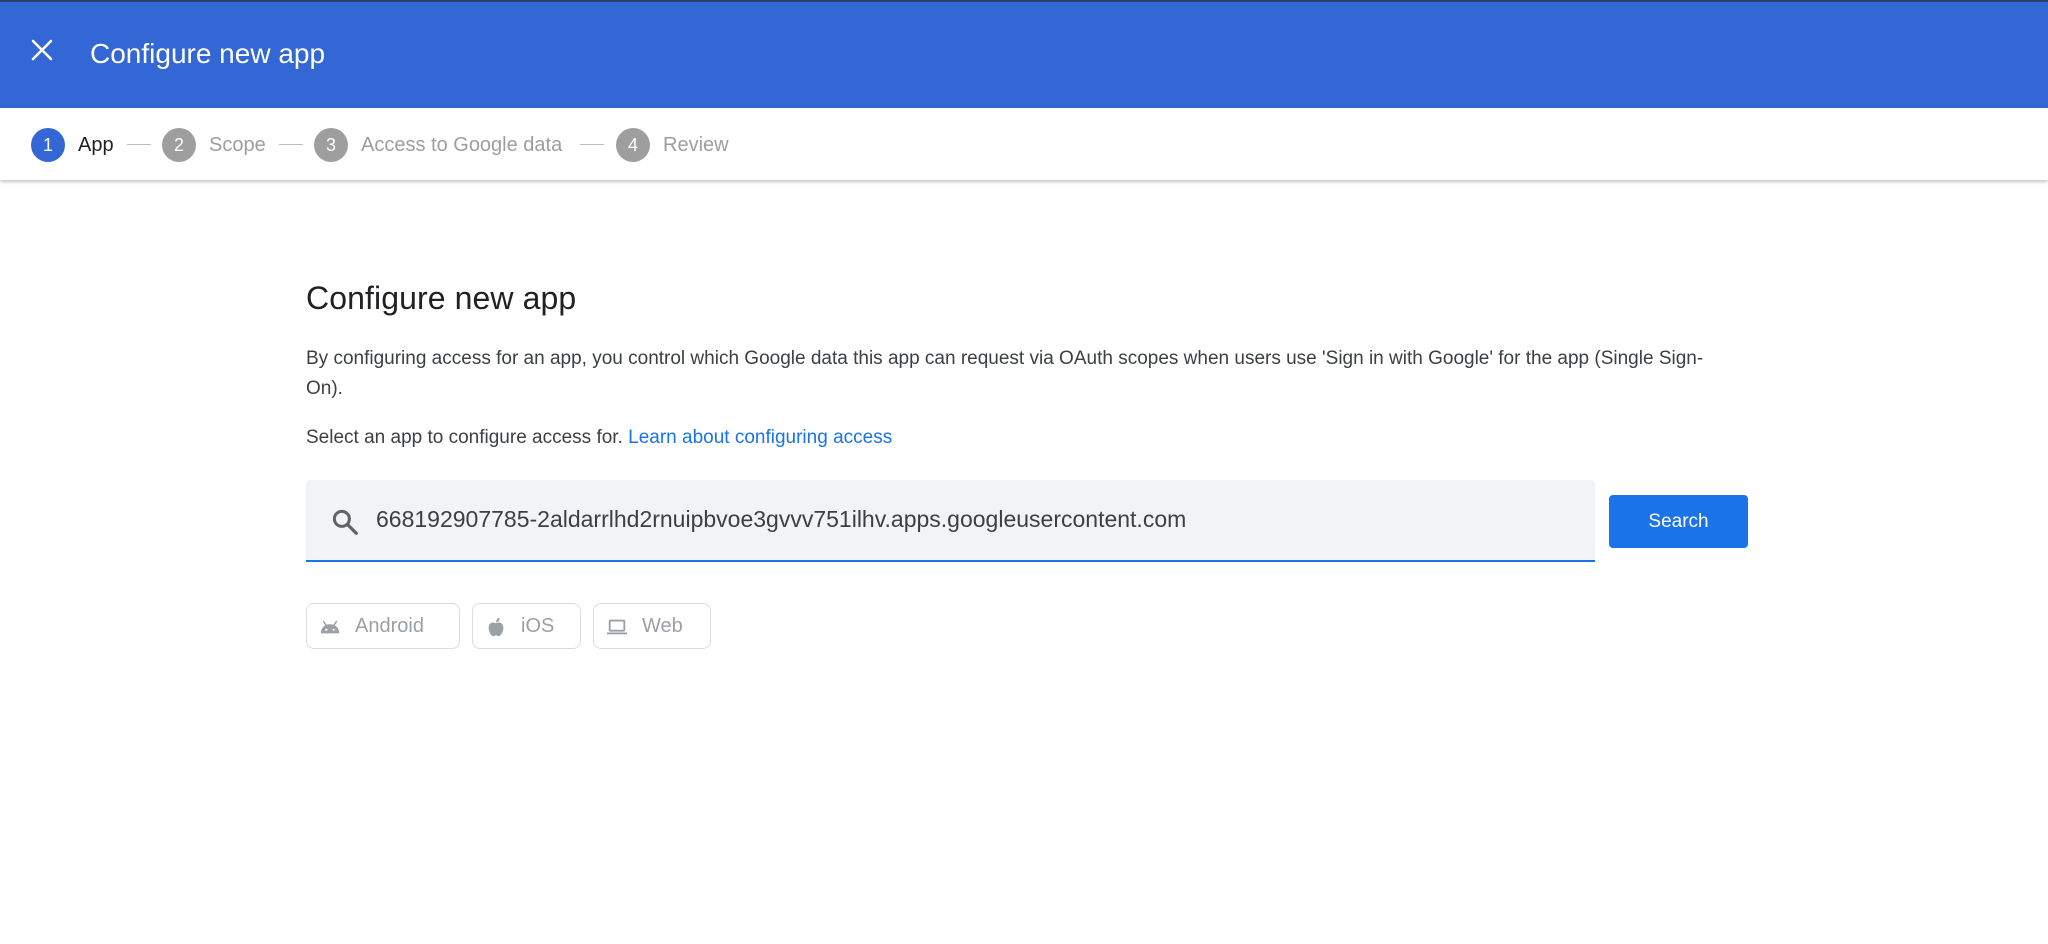 This screenshot has width=2048, height=944. What do you see at coordinates (441, 298) in the screenshot?
I see `page-heading: Configure new app` at bounding box center [441, 298].